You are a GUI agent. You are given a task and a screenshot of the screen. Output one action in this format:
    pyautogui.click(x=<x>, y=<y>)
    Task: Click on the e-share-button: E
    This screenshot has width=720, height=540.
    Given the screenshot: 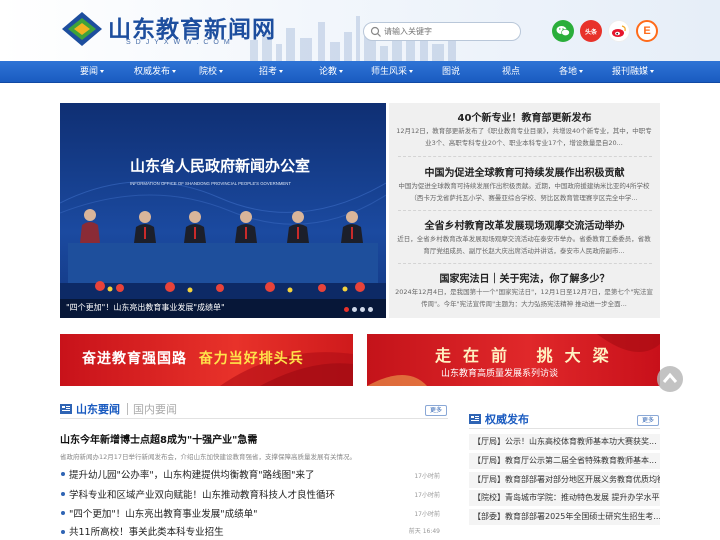 What is the action you would take?
    pyautogui.click(x=647, y=31)
    